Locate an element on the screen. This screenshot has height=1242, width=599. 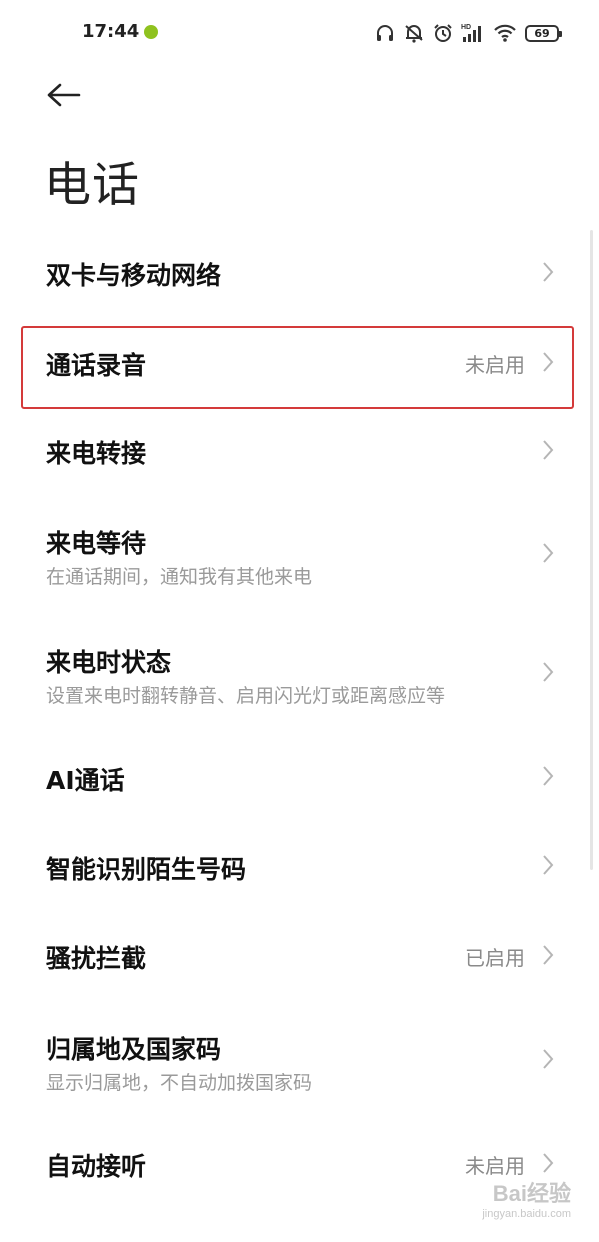
wifi-icon is located at coordinates (505, 33).